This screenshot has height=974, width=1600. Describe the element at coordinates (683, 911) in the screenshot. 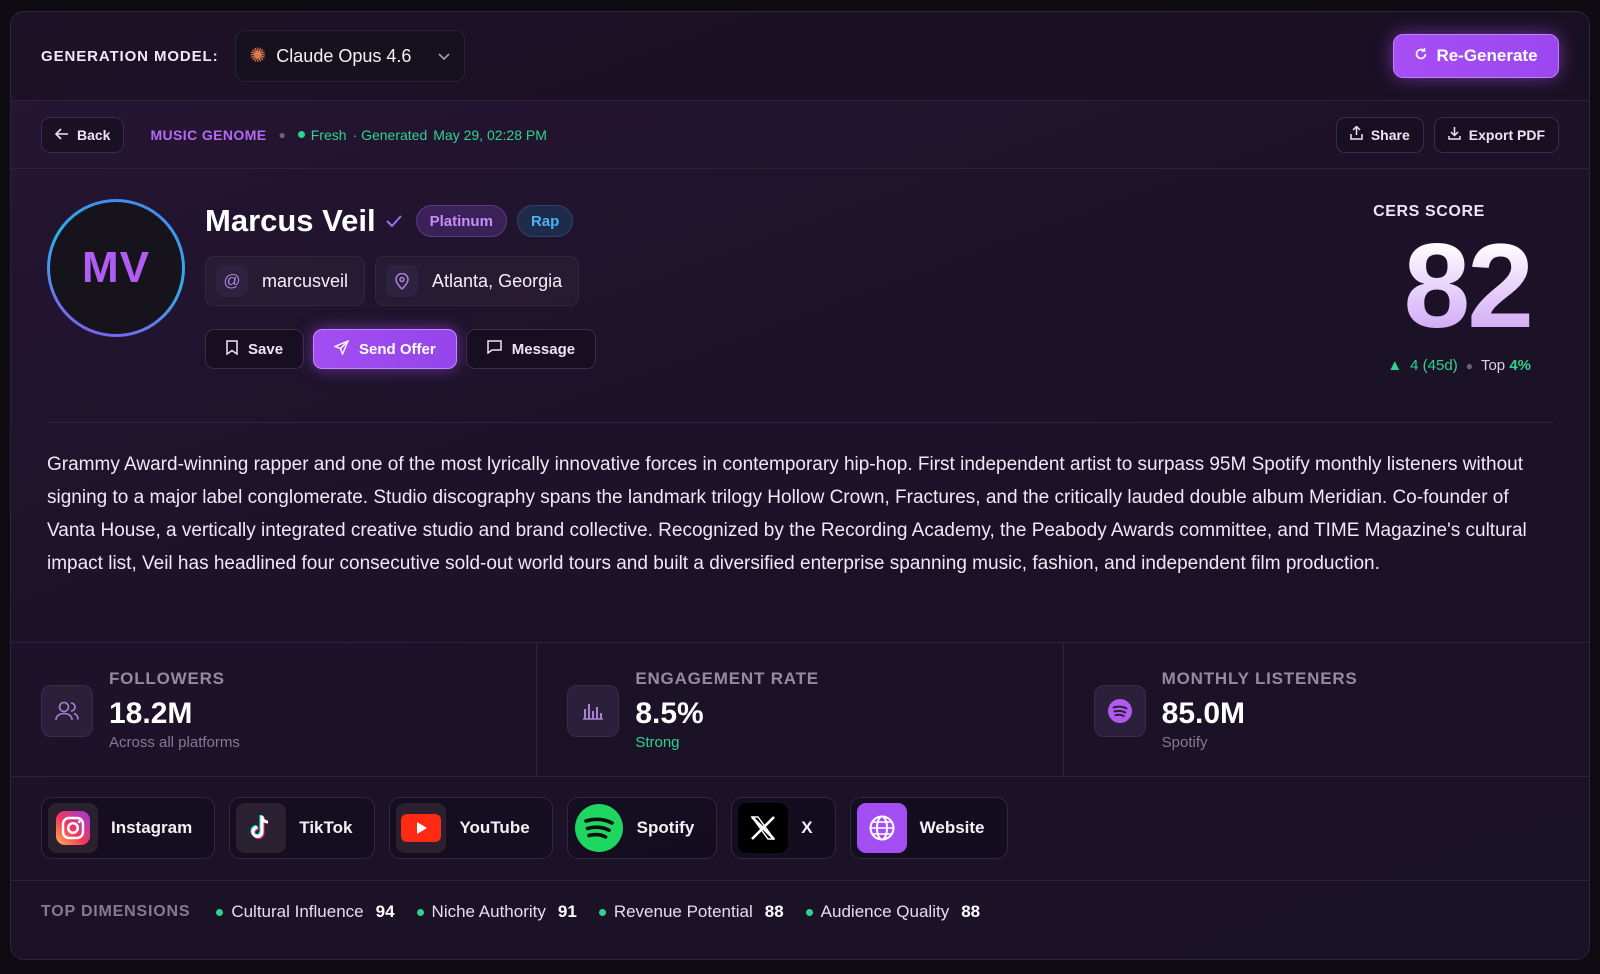

I see `dimension-name: Revenue Potential` at that location.